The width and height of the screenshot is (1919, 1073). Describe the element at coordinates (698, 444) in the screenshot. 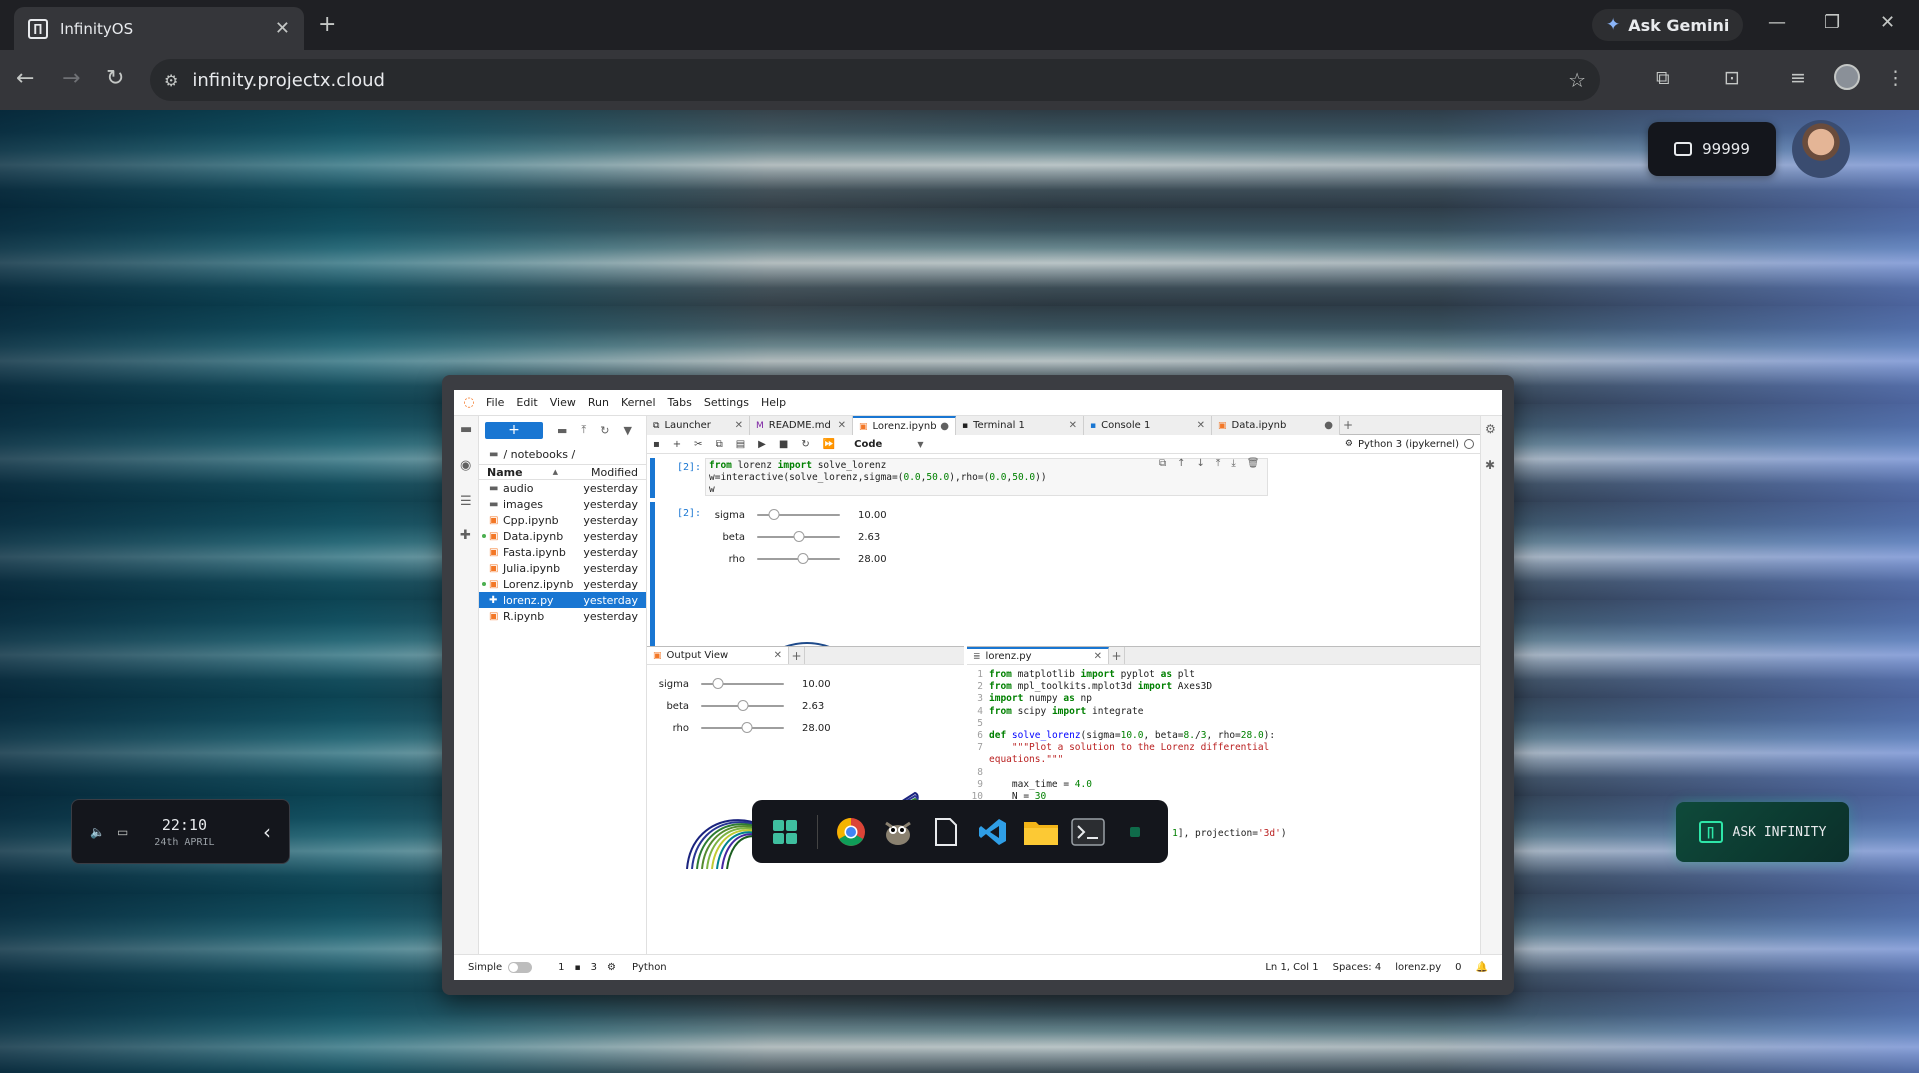

I see `cut-icon: ✂` at that location.